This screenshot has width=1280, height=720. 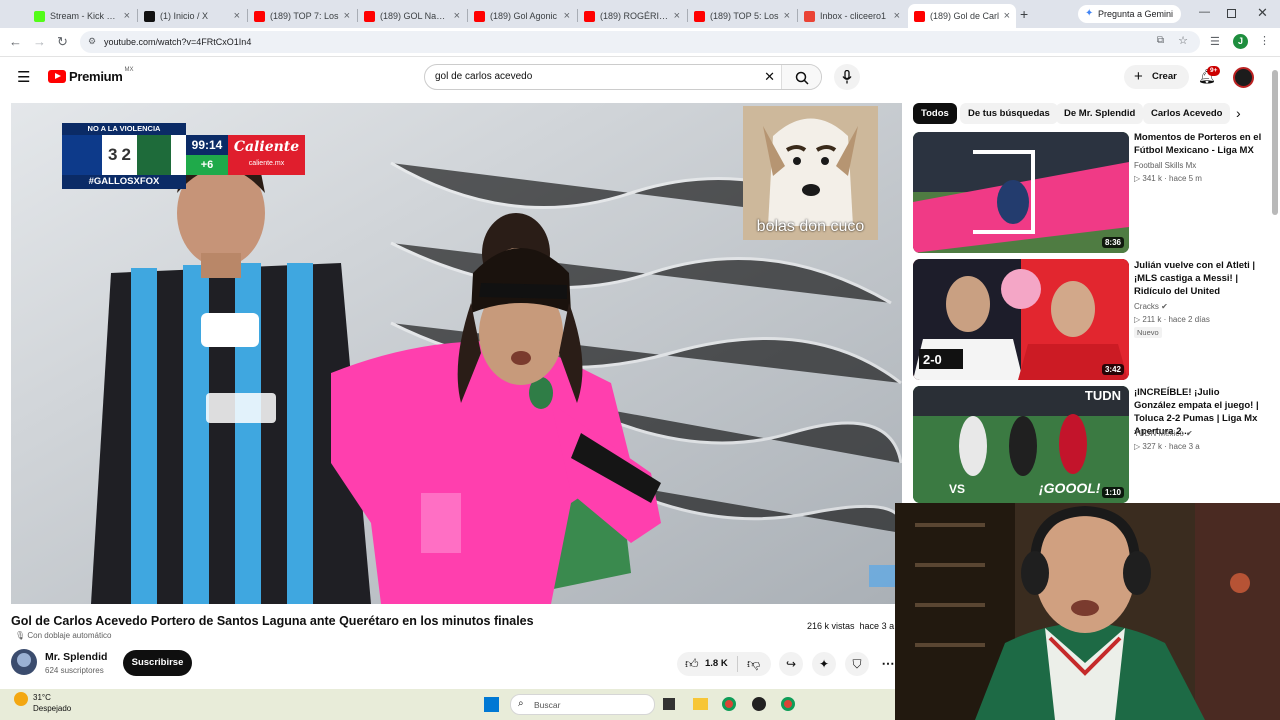 What do you see at coordinates (547, 705) in the screenshot?
I see `taskbar-search-placeholder: Buscar` at bounding box center [547, 705].